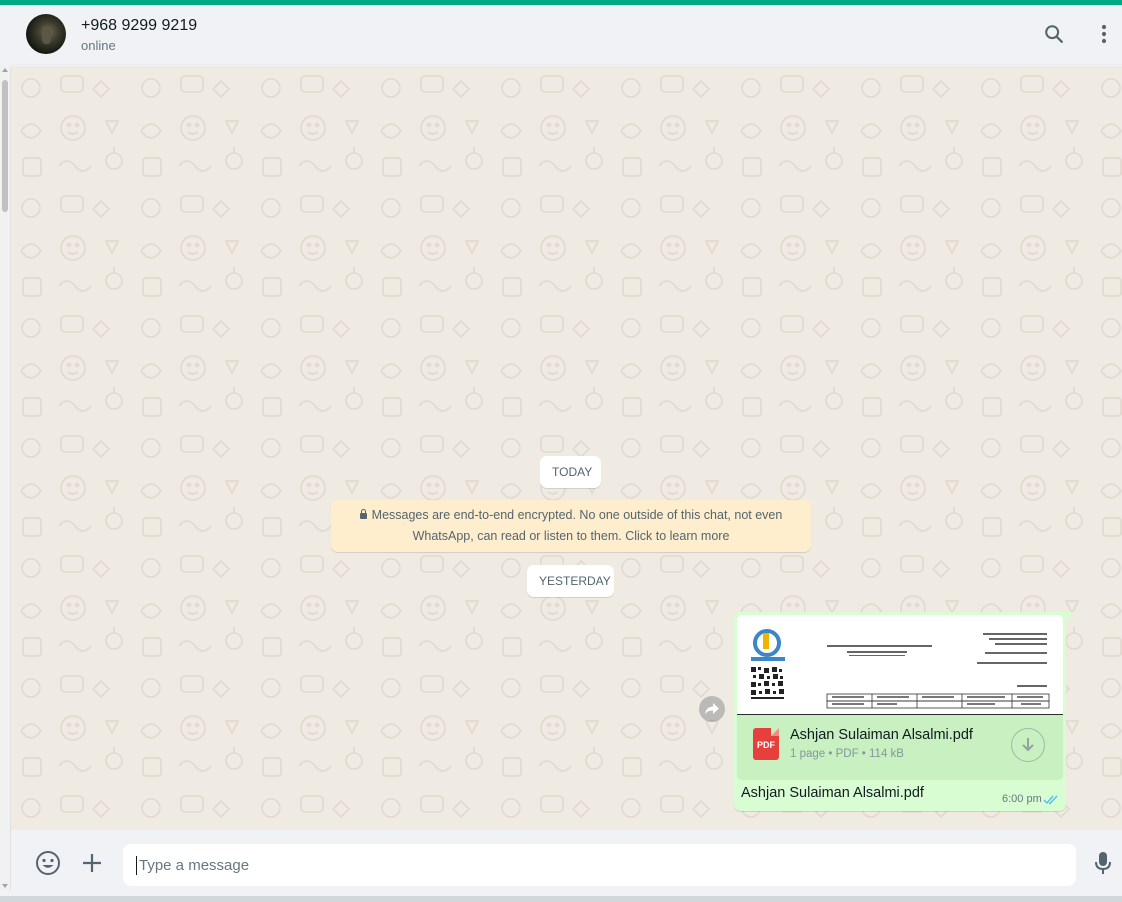 The width and height of the screenshot is (1122, 902). Describe the element at coordinates (5, 70) in the screenshot. I see `scroll-up-arrow` at that location.